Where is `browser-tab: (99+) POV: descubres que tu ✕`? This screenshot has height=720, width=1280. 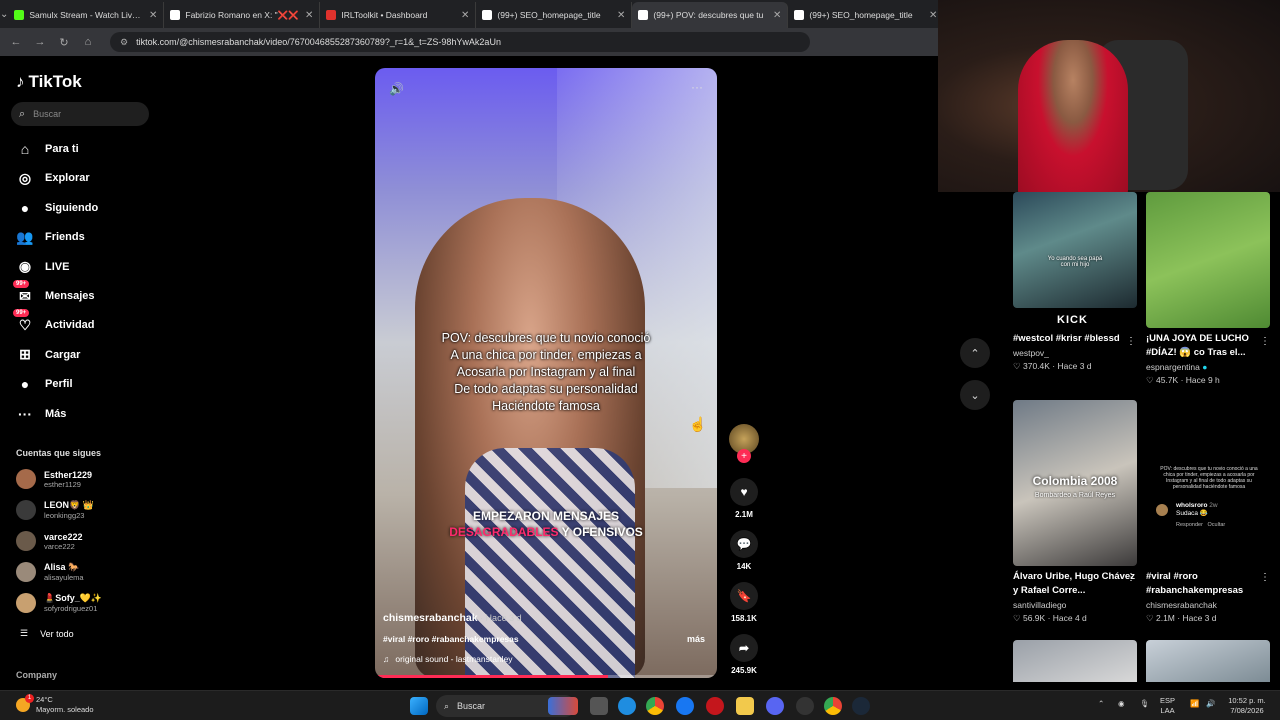 browser-tab: (99+) POV: descubres que tu ✕ is located at coordinates (710, 15).